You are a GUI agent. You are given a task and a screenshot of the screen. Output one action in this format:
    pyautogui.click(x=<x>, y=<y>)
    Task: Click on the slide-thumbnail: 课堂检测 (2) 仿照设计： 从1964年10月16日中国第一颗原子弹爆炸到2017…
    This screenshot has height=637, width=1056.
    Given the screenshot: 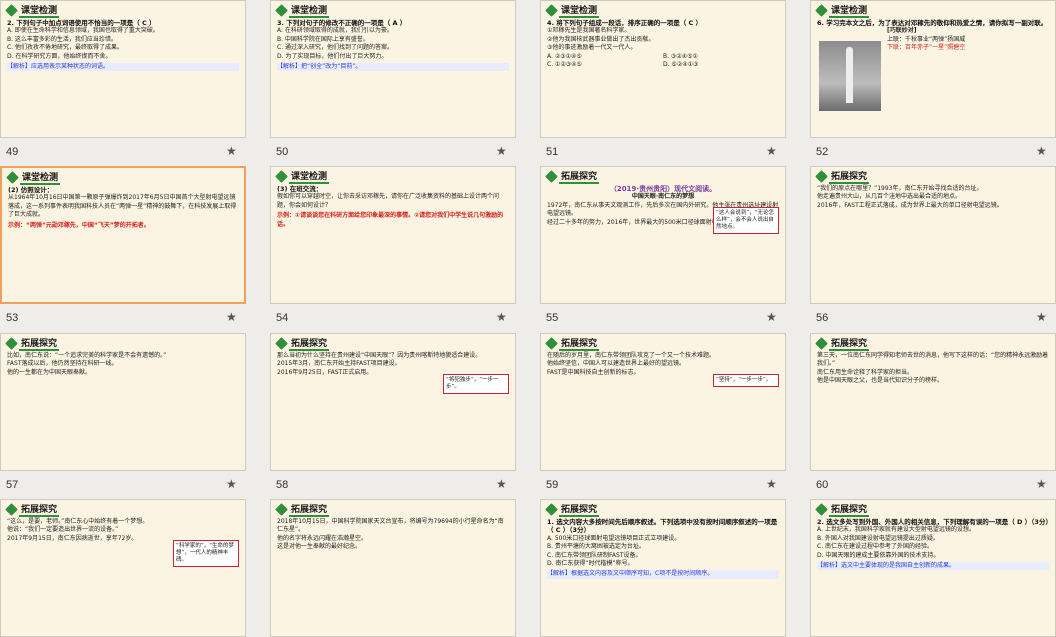 What is the action you would take?
    pyautogui.click(x=123, y=235)
    